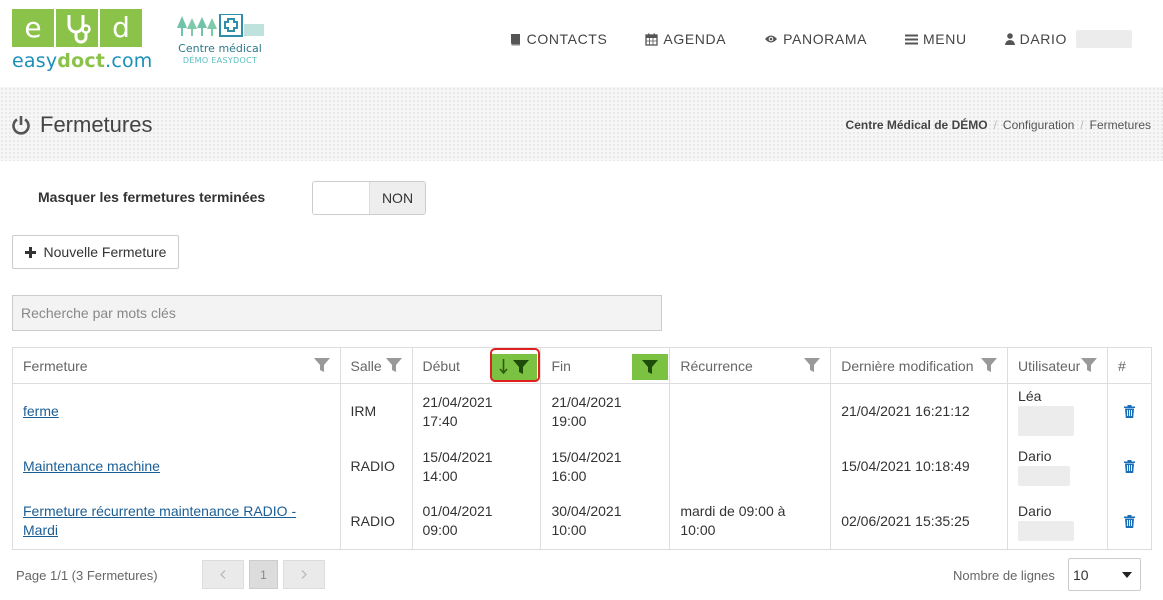 Image resolution: width=1163 pixels, height=600 pixels. What do you see at coordinates (1104, 574) in the screenshot?
I see `rows-per-page-select: 10` at bounding box center [1104, 574].